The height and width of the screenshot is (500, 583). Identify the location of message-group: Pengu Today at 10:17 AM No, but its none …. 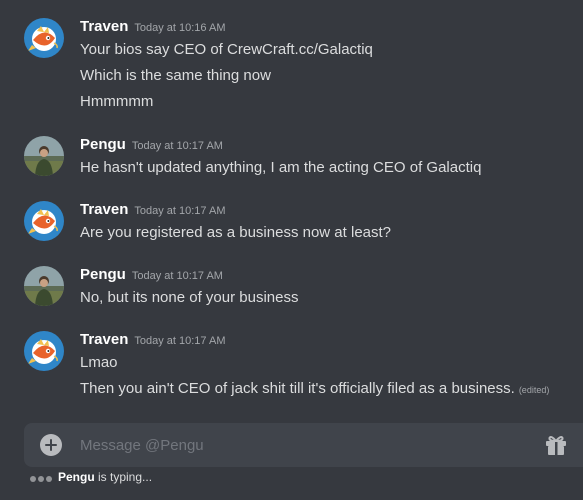
(291, 288).